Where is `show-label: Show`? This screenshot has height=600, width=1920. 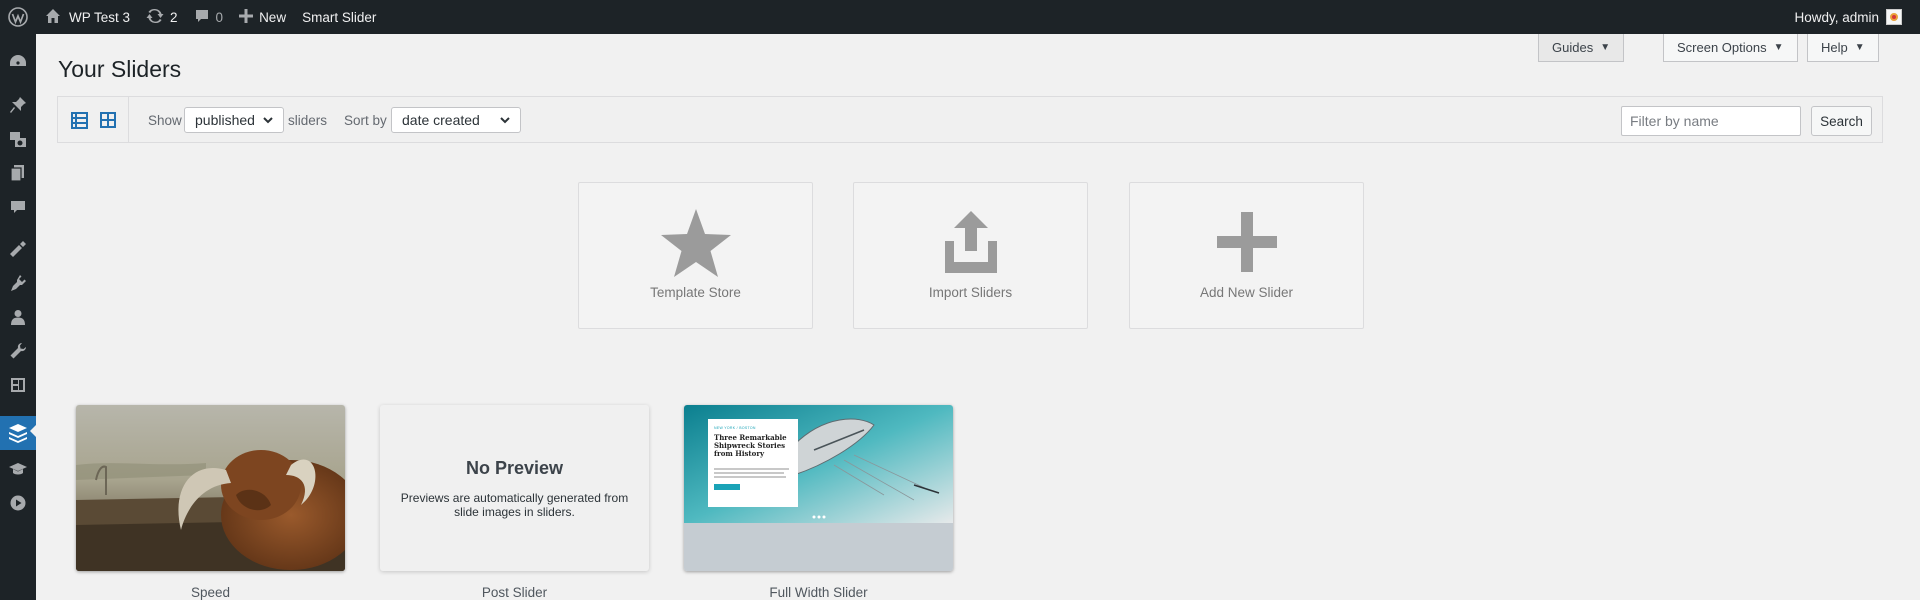
show-label: Show is located at coordinates (165, 120).